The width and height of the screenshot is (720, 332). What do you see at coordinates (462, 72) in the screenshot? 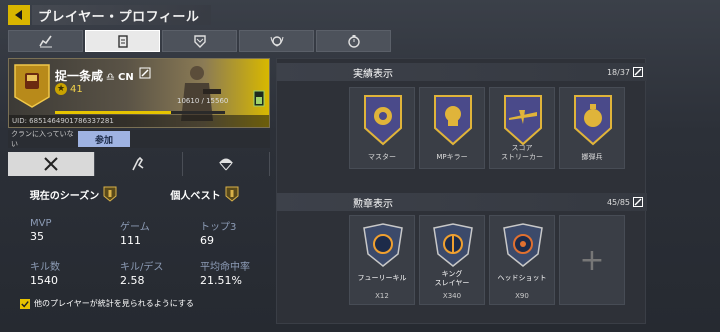
I see `achievements-header: 実績表示 18/37` at bounding box center [462, 72].